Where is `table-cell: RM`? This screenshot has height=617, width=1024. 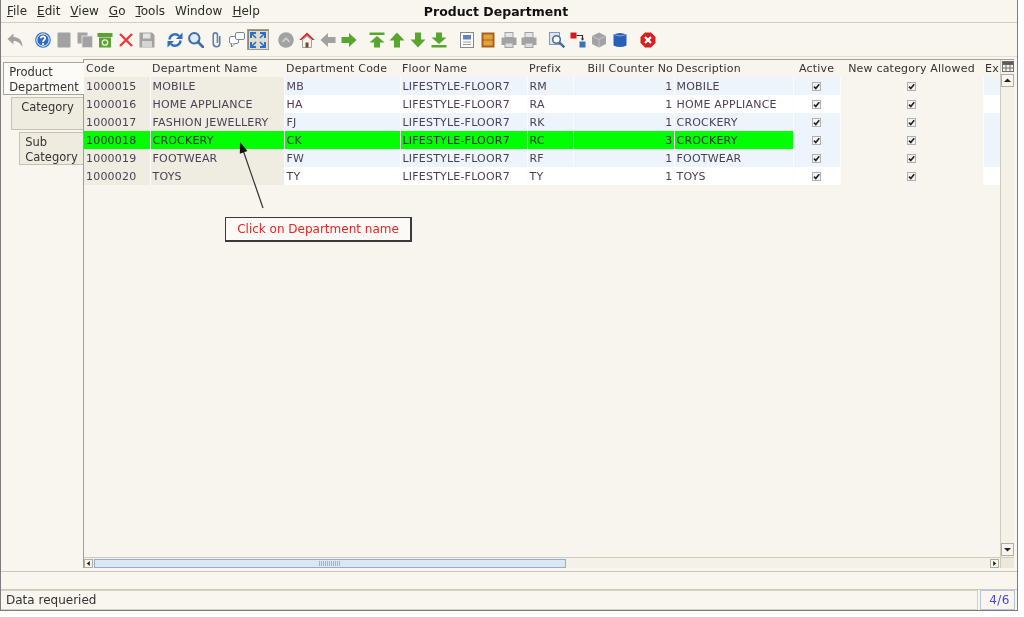
table-cell: RM is located at coordinates (550, 86).